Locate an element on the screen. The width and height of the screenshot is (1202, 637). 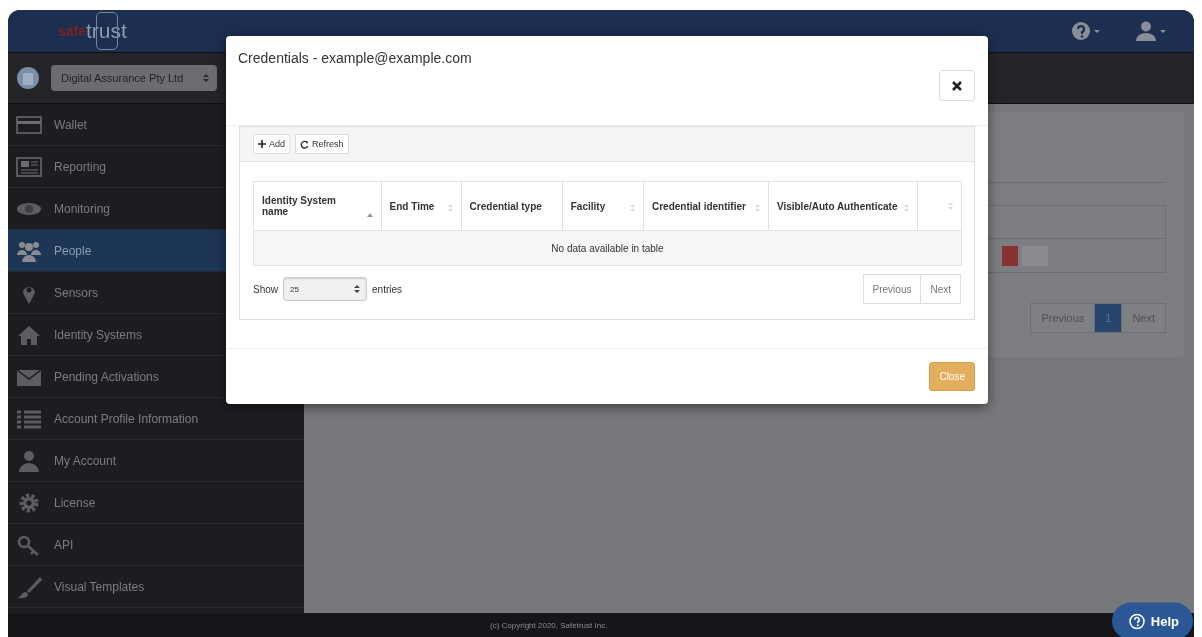
show-label: Show is located at coordinates (265, 289).